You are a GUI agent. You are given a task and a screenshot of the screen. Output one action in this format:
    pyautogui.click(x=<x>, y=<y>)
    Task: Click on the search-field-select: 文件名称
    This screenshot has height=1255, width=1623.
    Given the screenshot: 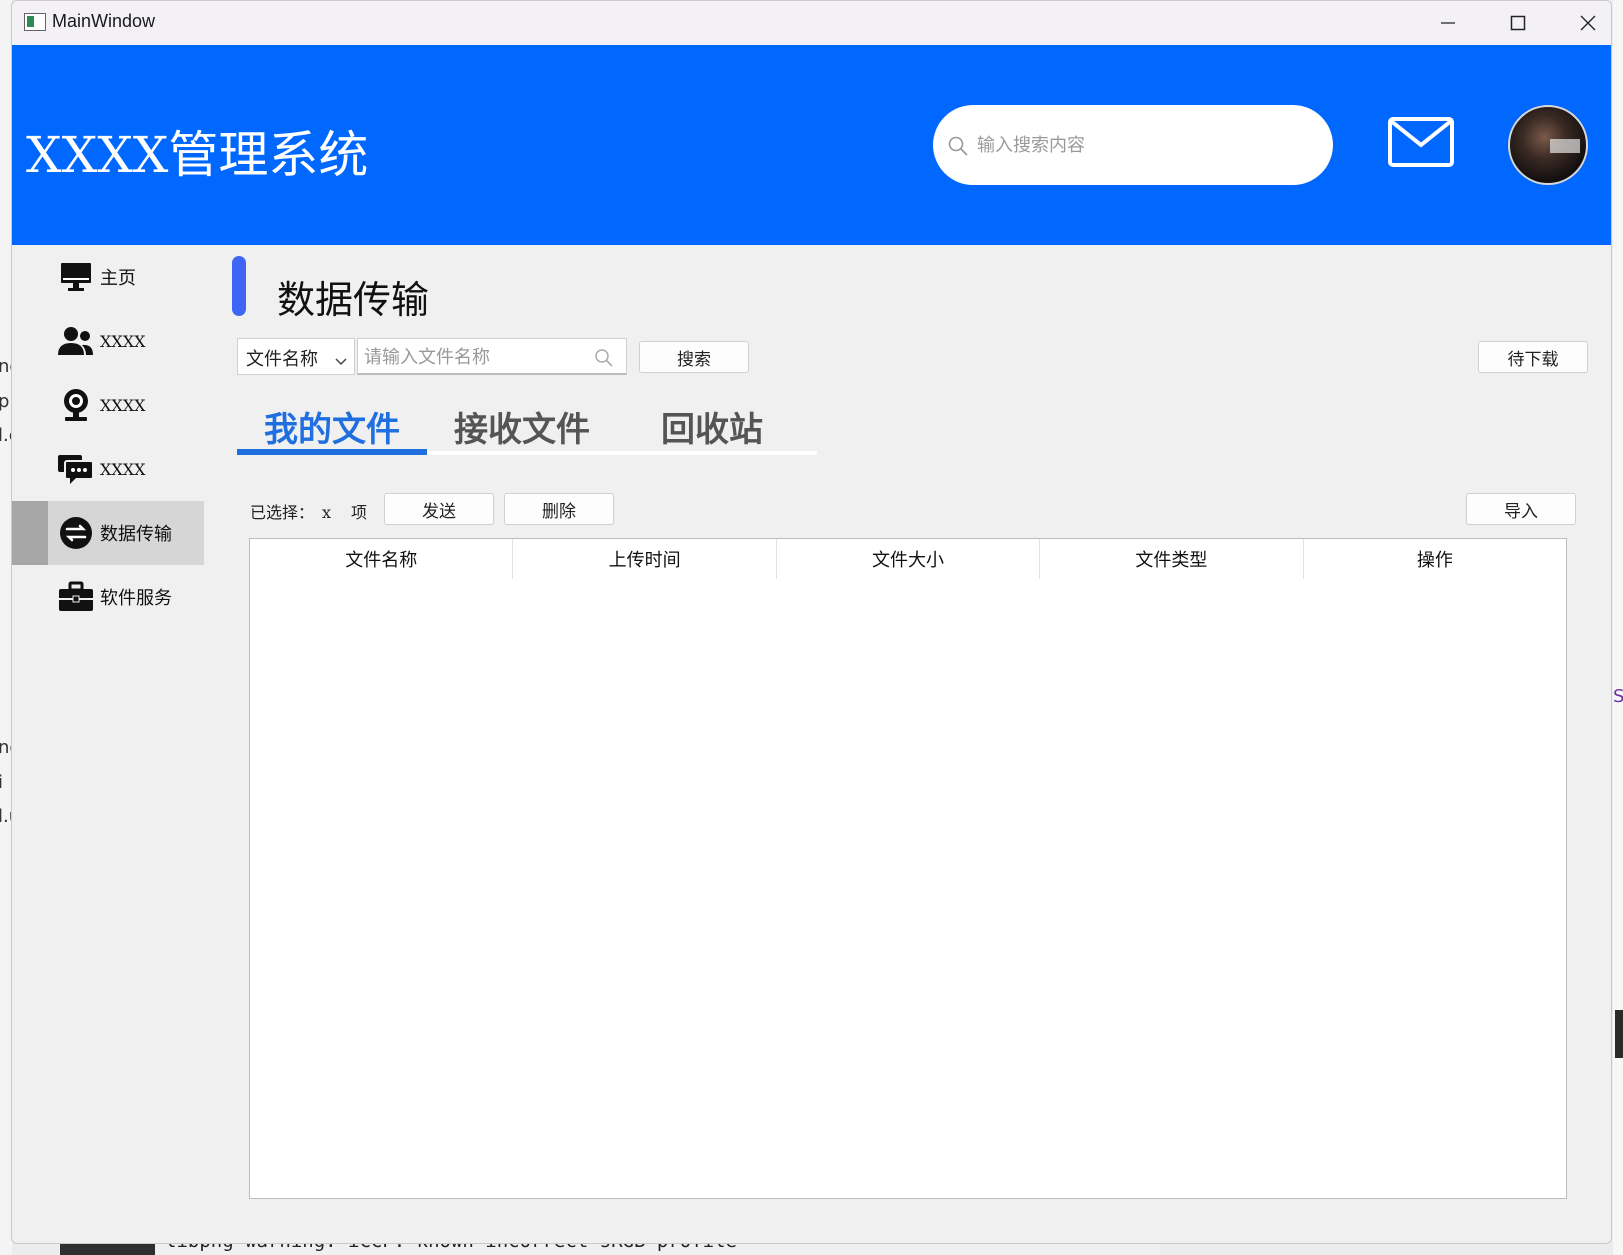 What is the action you would take?
    pyautogui.click(x=296, y=356)
    